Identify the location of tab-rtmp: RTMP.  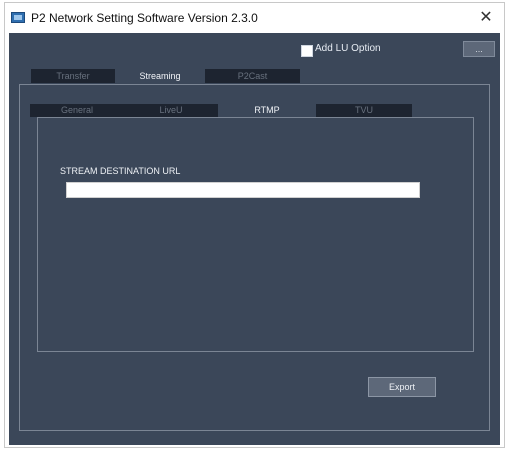
(267, 110).